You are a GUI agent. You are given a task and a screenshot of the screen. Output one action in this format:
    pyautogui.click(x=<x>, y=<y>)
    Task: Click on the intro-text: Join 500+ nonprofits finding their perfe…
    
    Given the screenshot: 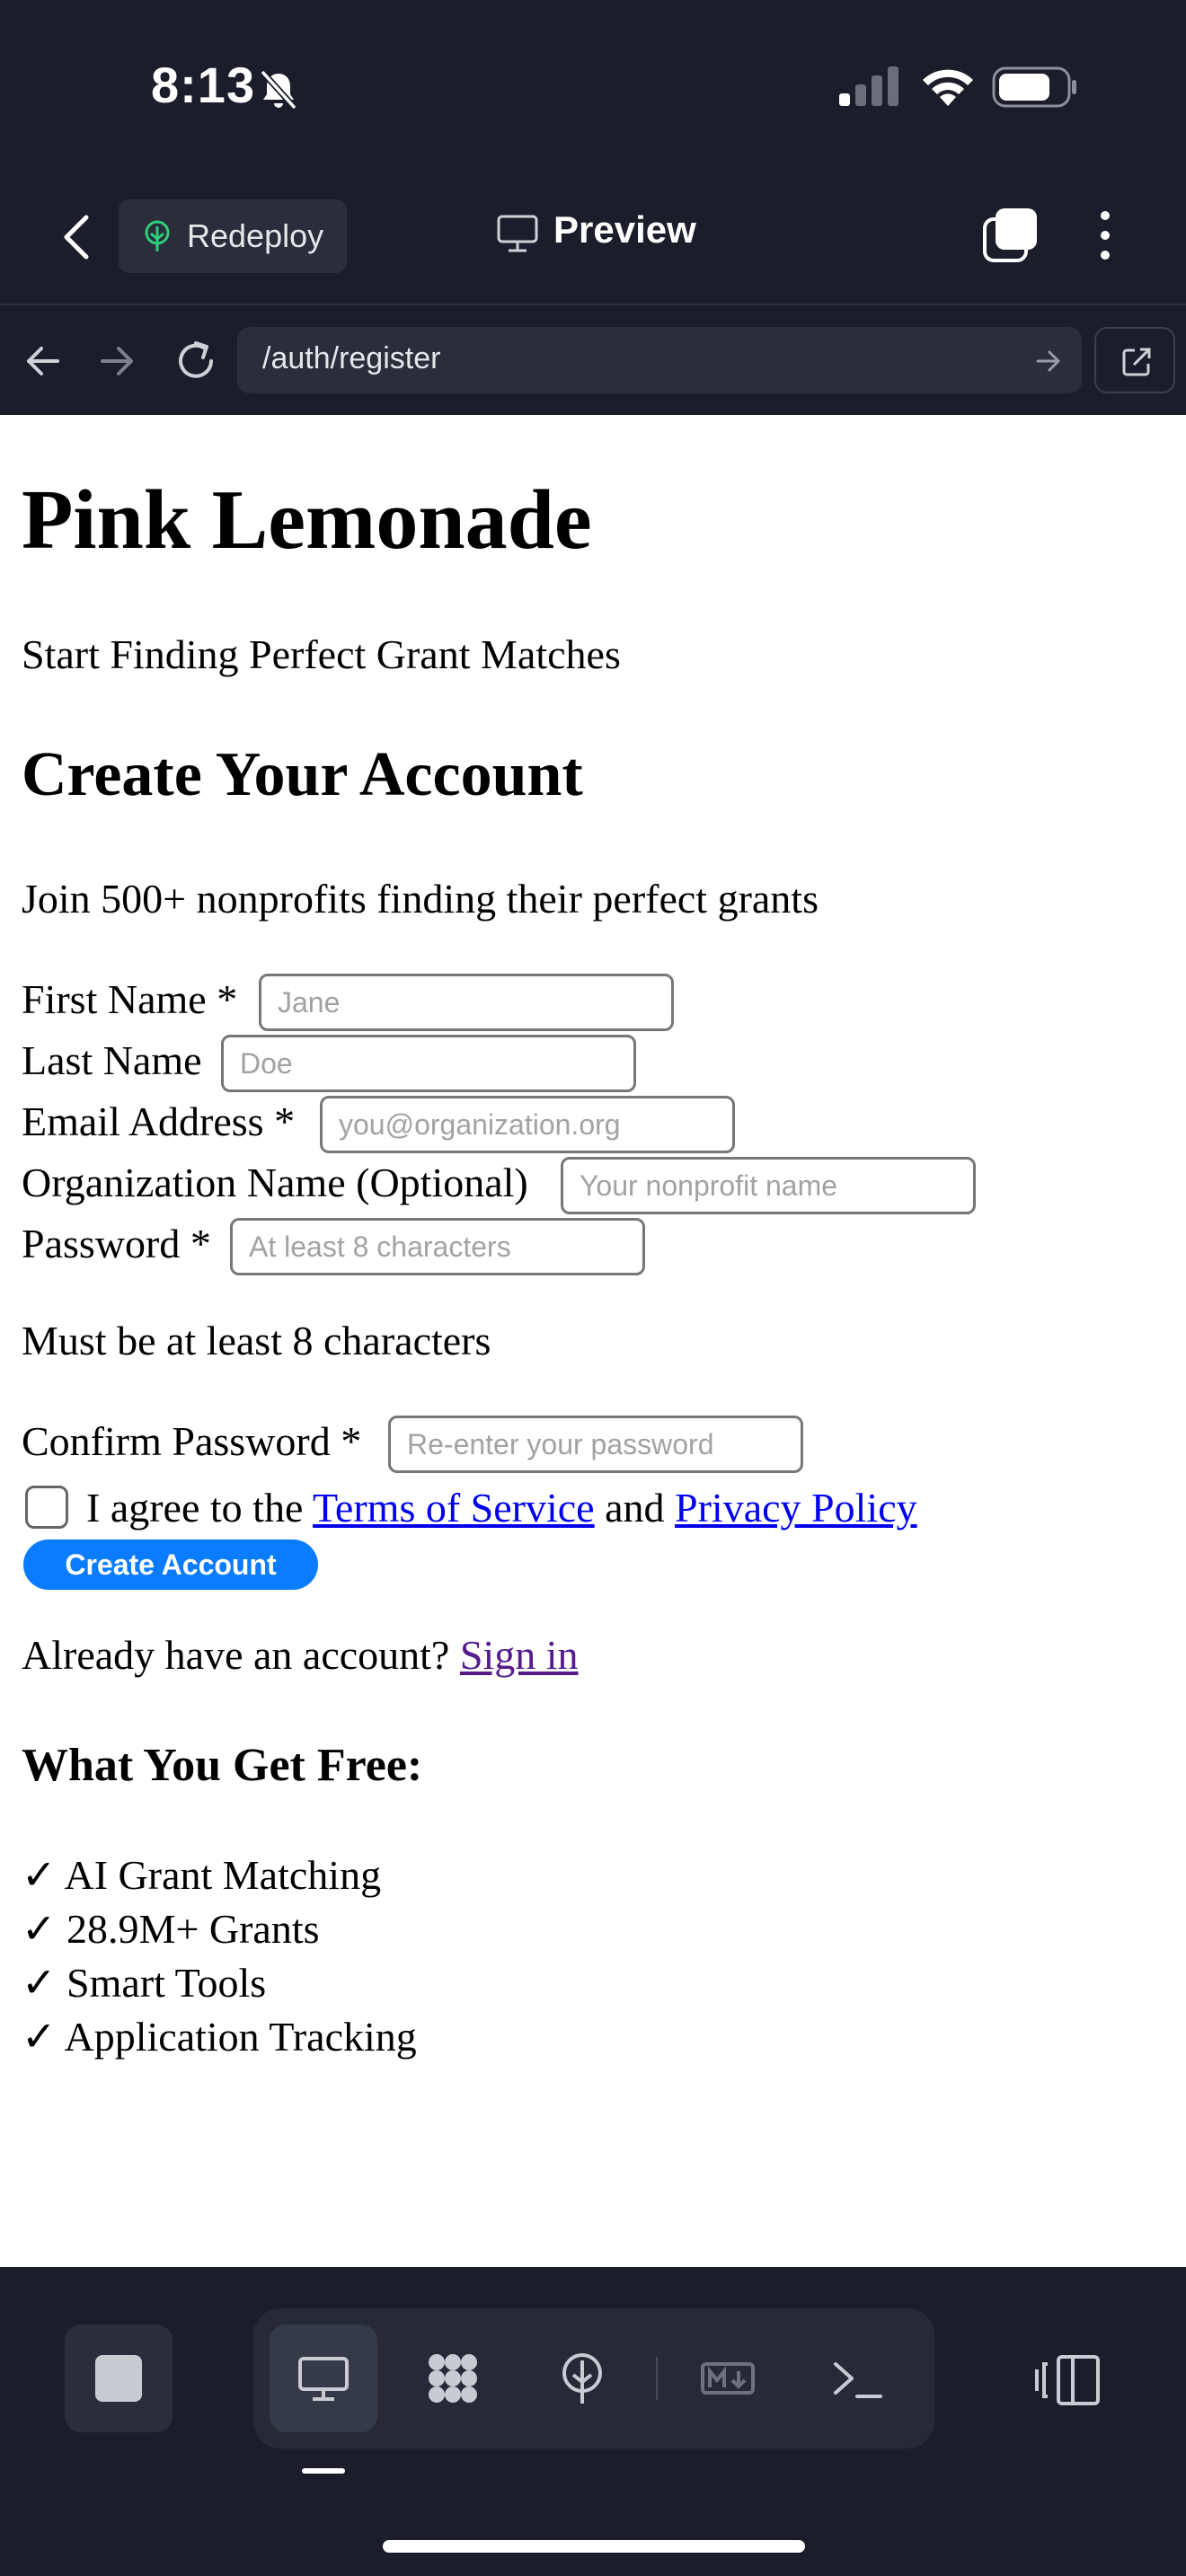 What is the action you would take?
    pyautogui.click(x=420, y=899)
    